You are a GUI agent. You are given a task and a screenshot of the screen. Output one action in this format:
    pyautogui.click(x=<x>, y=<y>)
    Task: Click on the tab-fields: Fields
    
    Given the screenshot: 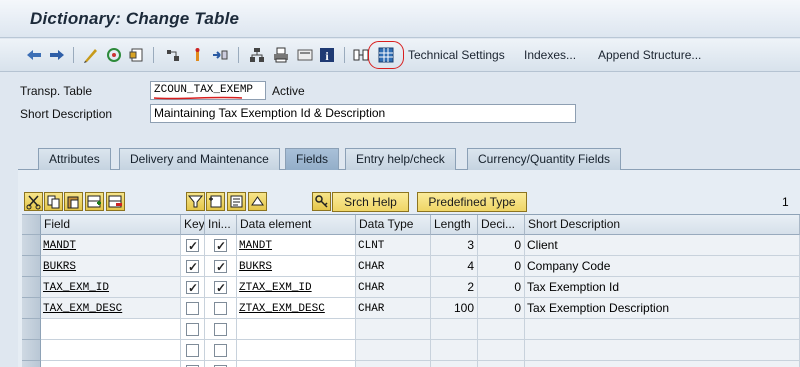 What is the action you would take?
    pyautogui.click(x=312, y=159)
    